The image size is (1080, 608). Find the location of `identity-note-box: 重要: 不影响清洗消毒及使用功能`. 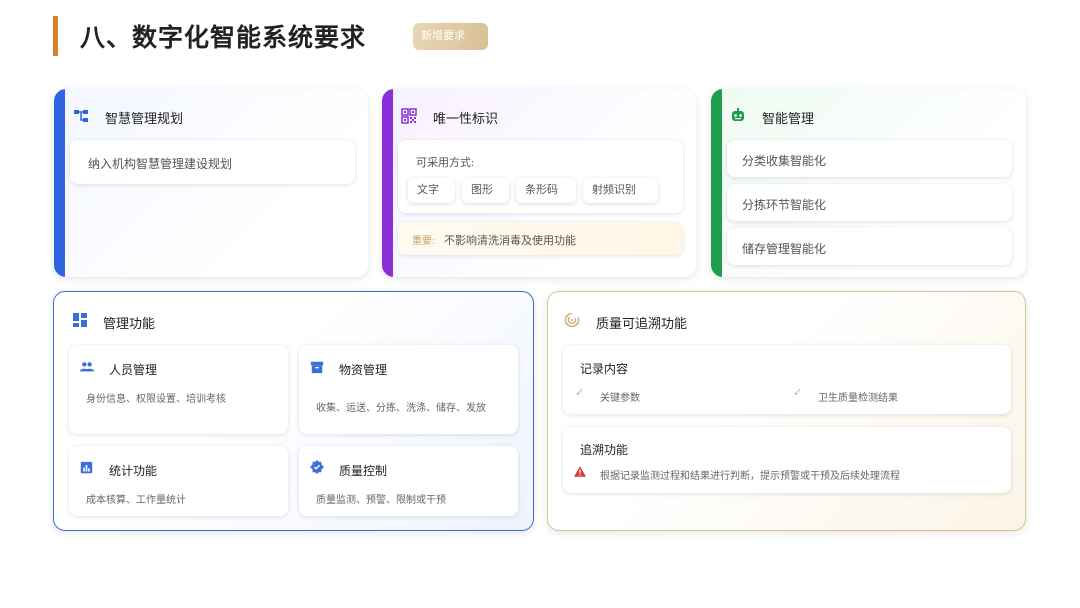

identity-note-box: 重要: 不影响清洗消毒及使用功能 is located at coordinates (540, 238).